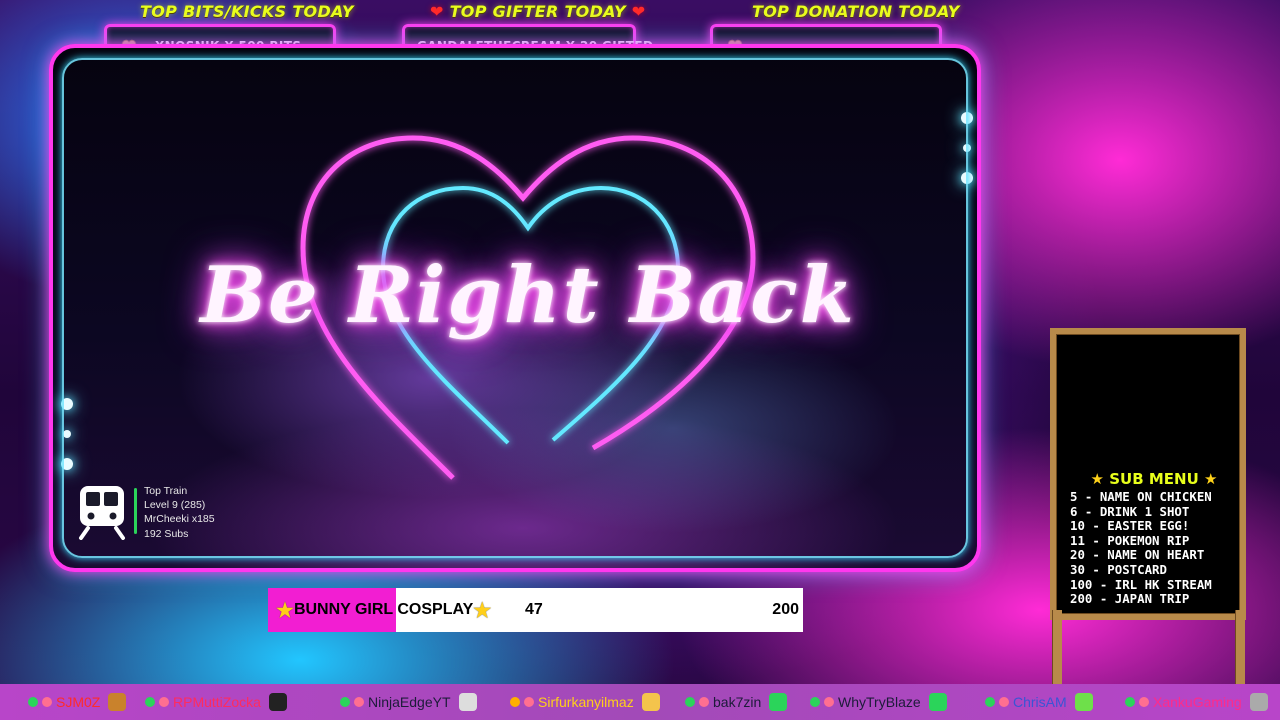 The width and height of the screenshot is (1280, 720). Describe the element at coordinates (166, 491) in the screenshot. I see `train-title: Top Train` at that location.